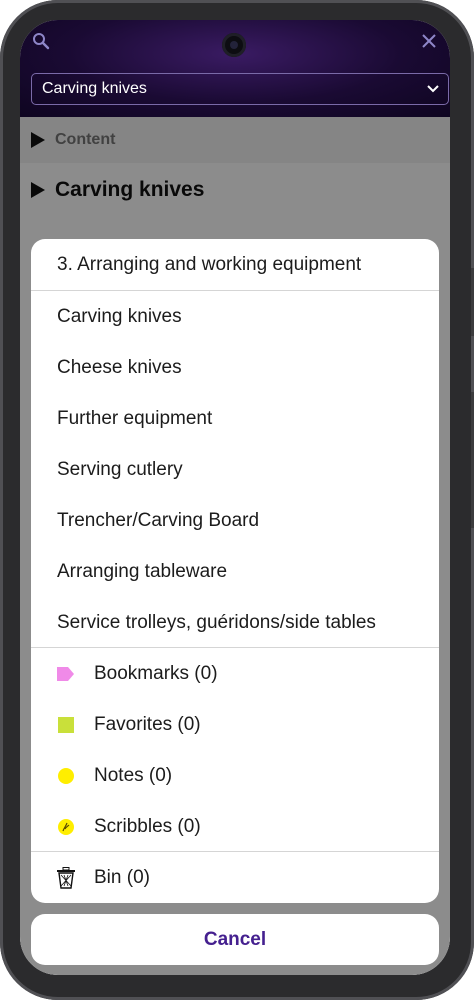 This screenshot has height=1000, width=474. What do you see at coordinates (234, 45) in the screenshot?
I see `camera-cutout` at bounding box center [234, 45].